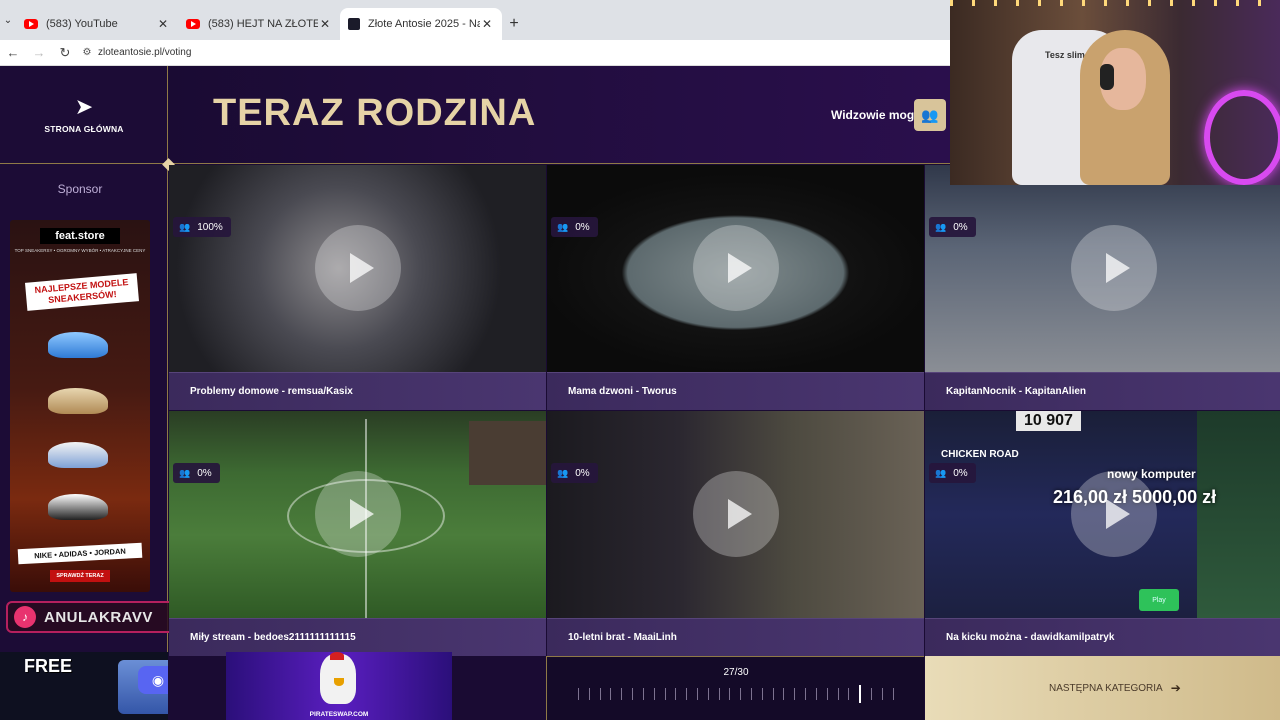 The image size is (1280, 720). I want to click on nominee-card: 👥 0% 10-letni brat - MaaiLinh, so click(735, 533).